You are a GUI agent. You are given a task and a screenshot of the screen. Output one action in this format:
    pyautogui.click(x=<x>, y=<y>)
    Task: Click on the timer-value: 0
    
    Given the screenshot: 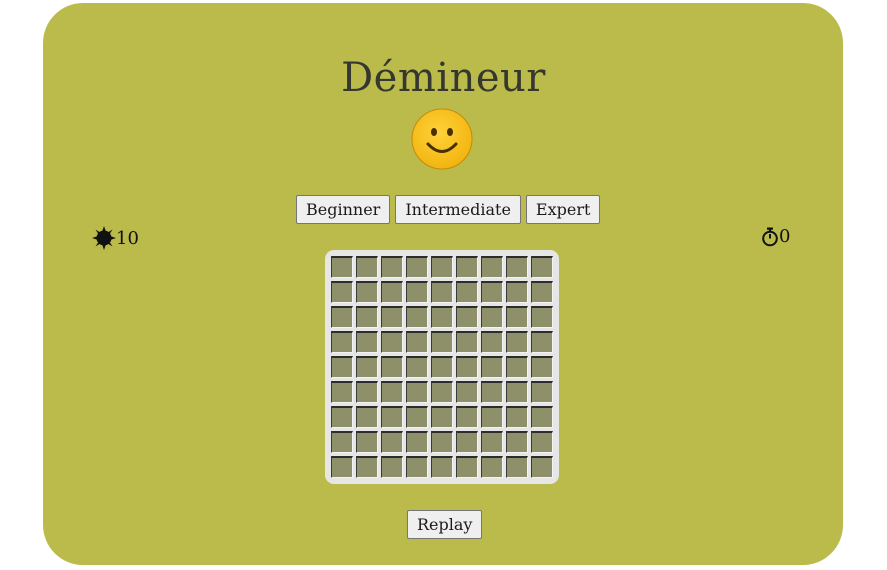 What is the action you would take?
    pyautogui.click(x=785, y=236)
    